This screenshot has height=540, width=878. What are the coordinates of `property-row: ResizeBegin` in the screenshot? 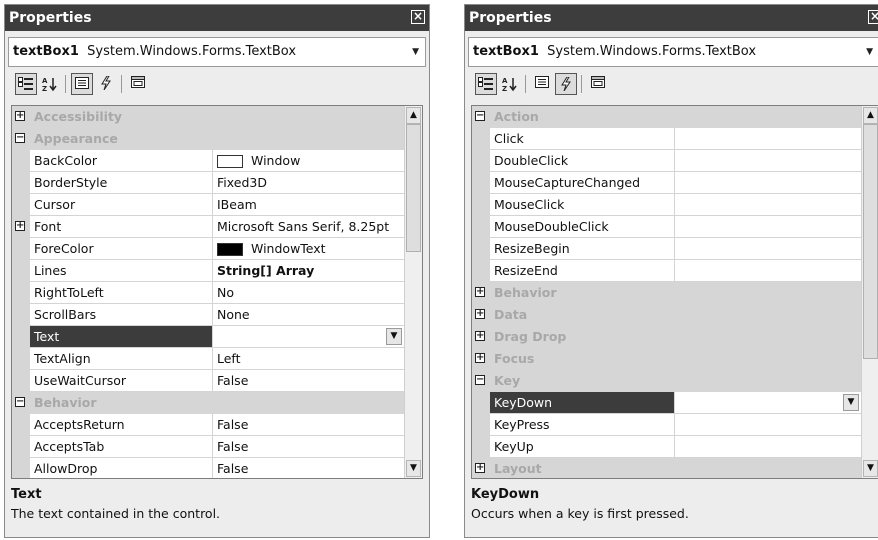 It's located at (666, 249).